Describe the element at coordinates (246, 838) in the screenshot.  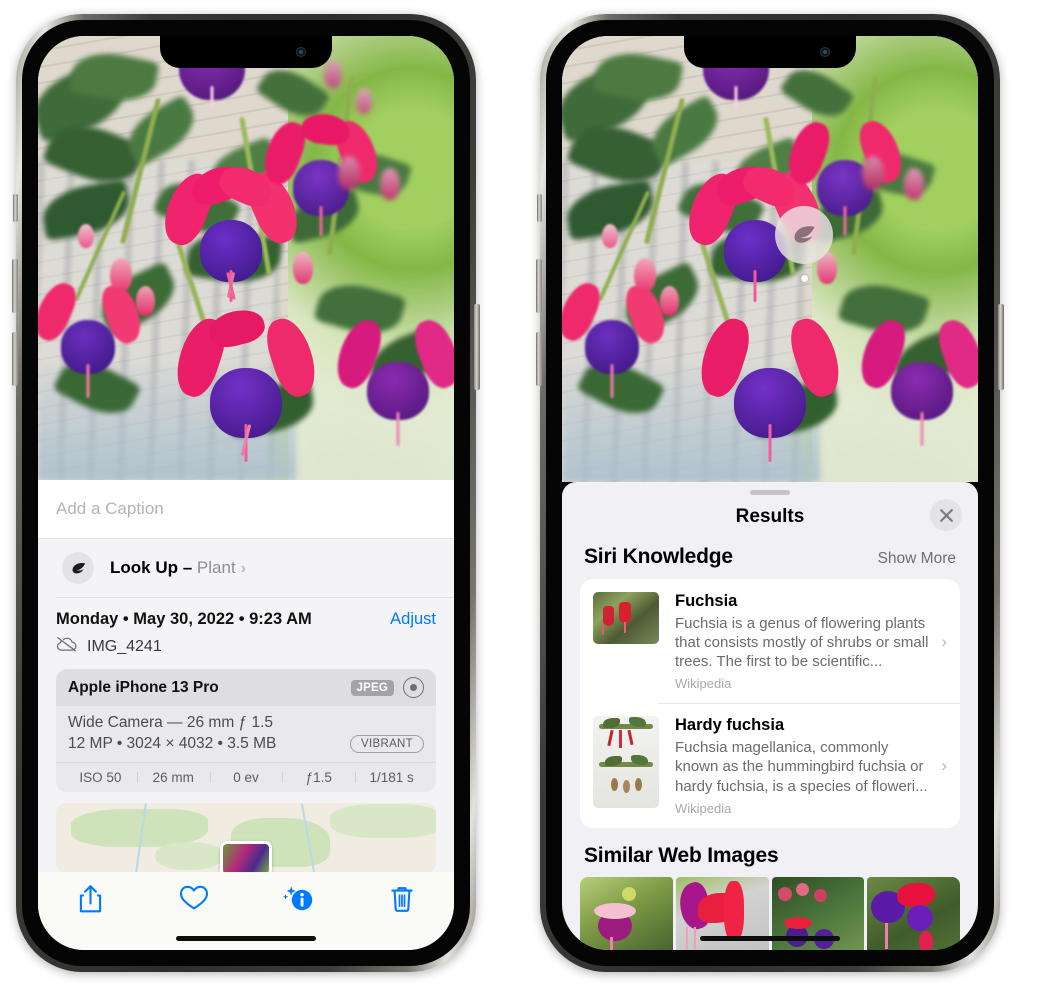
I see `location-map` at that location.